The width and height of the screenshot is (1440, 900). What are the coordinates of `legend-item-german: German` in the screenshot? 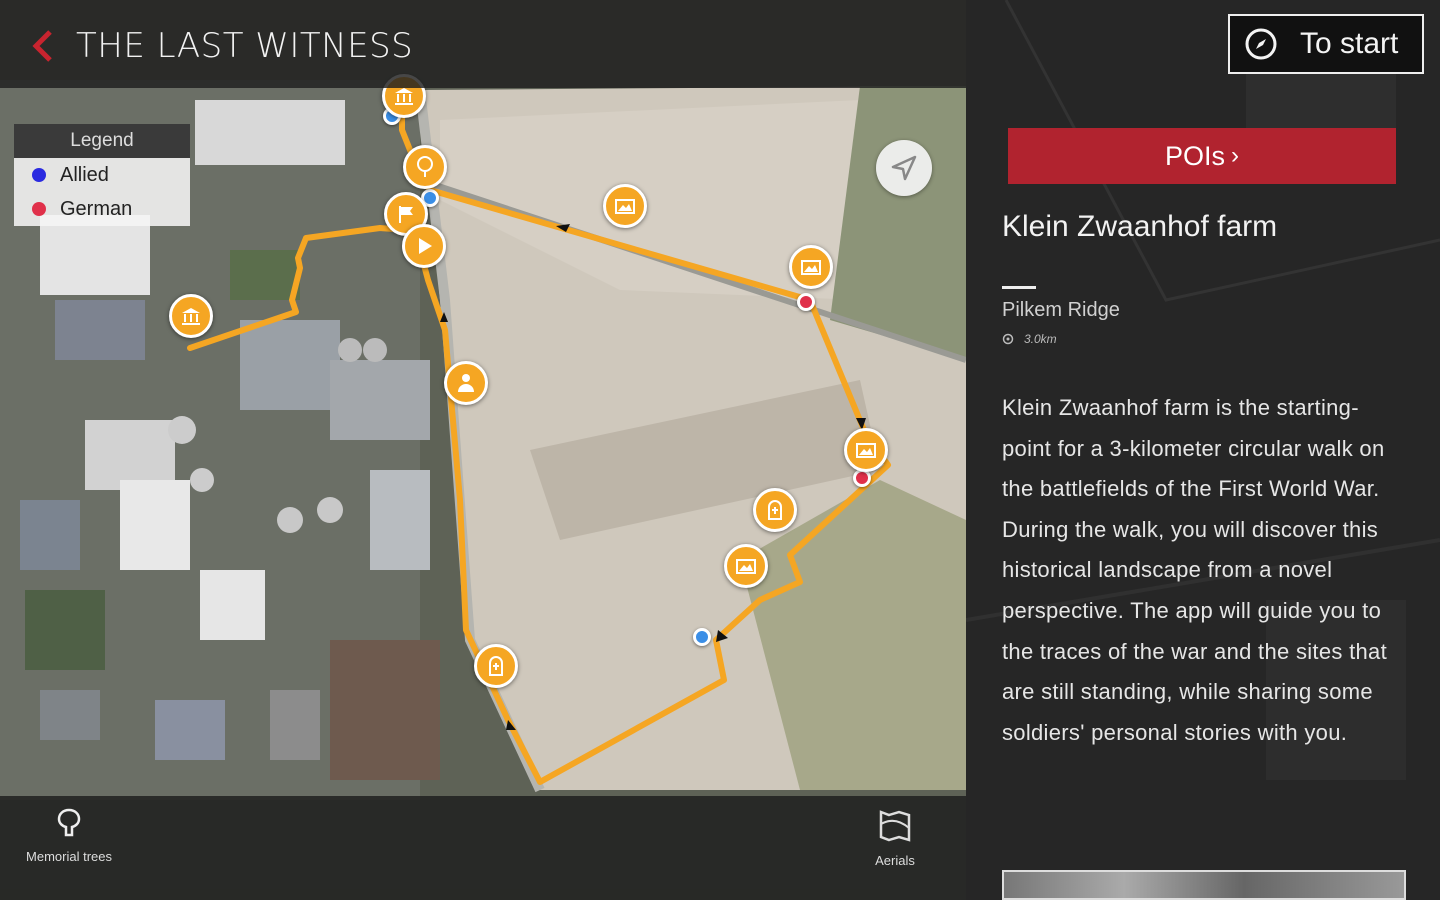 It's located at (102, 209).